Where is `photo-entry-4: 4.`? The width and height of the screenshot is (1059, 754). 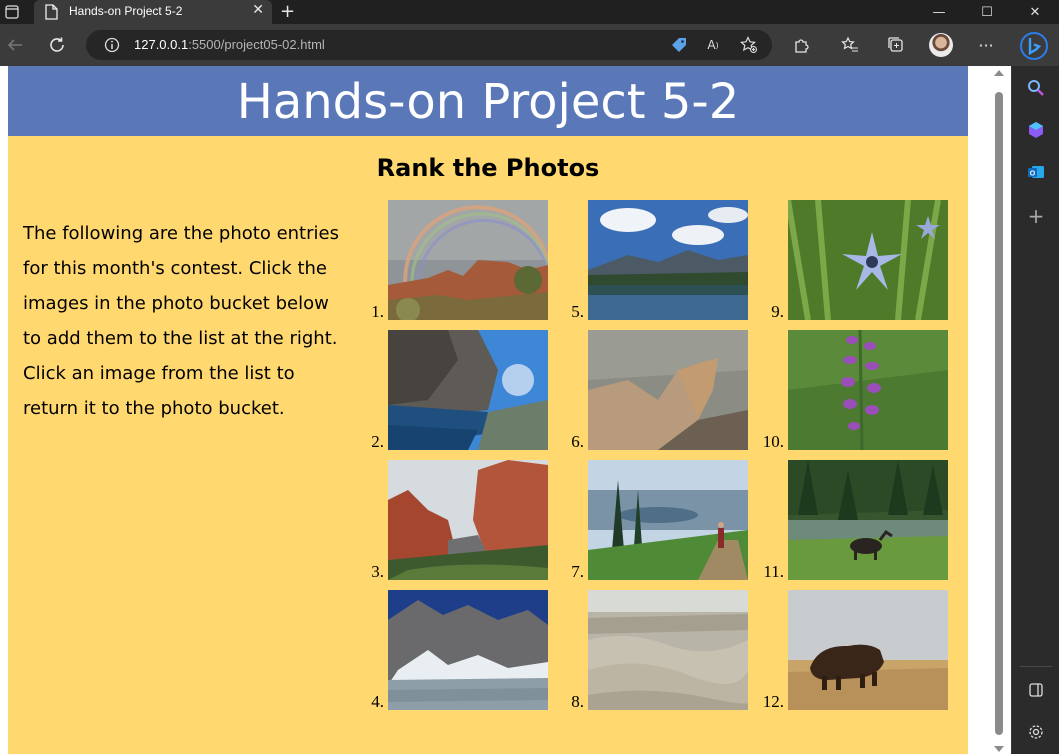
photo-entry-4: 4. is located at coordinates (448, 650).